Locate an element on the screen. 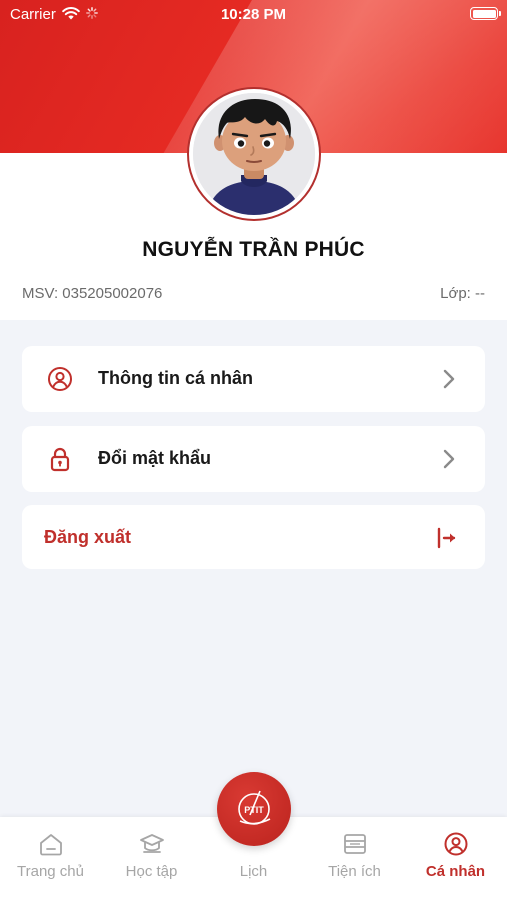  tab-utilities: Tiện ích is located at coordinates (354, 858).